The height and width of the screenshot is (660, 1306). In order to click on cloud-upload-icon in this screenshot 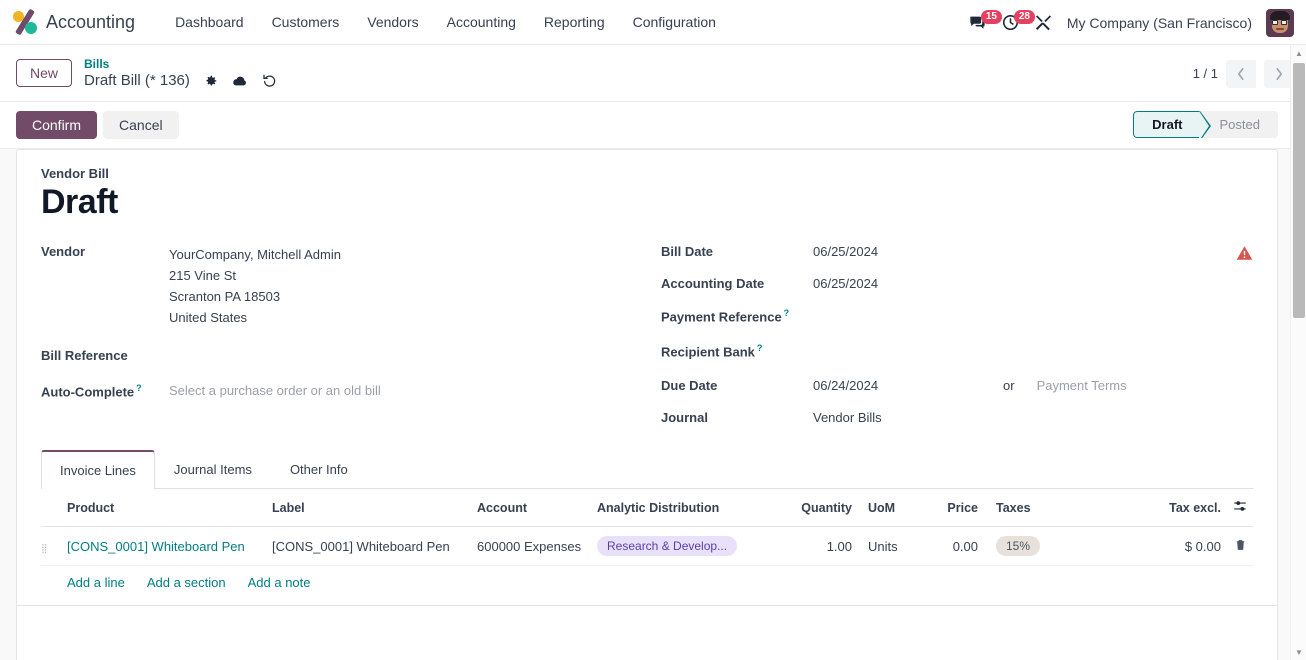, I will do `click(240, 81)`.